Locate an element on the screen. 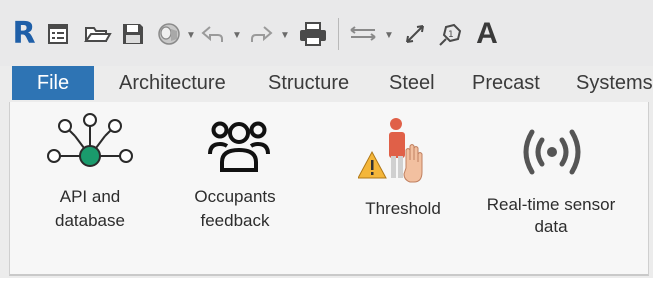 The width and height of the screenshot is (653, 285). threshold-button: Threshold is located at coordinates (403, 175).